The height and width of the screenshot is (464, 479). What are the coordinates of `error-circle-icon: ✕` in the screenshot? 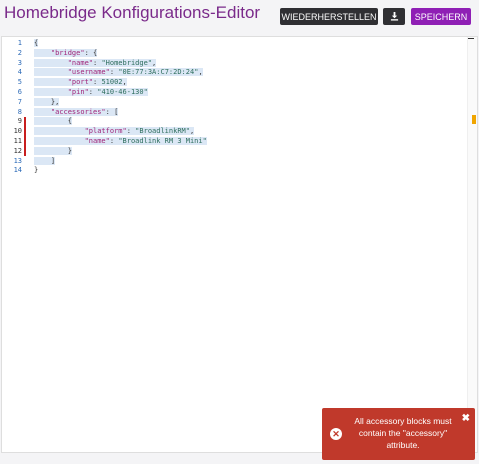 It's located at (336, 434).